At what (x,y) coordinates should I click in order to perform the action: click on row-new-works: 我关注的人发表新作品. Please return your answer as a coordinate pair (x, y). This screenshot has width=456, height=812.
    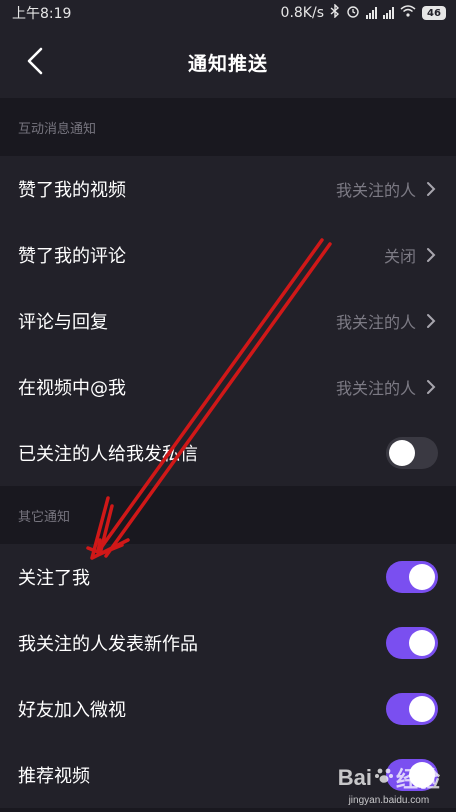
    Looking at the image, I should click on (228, 643).